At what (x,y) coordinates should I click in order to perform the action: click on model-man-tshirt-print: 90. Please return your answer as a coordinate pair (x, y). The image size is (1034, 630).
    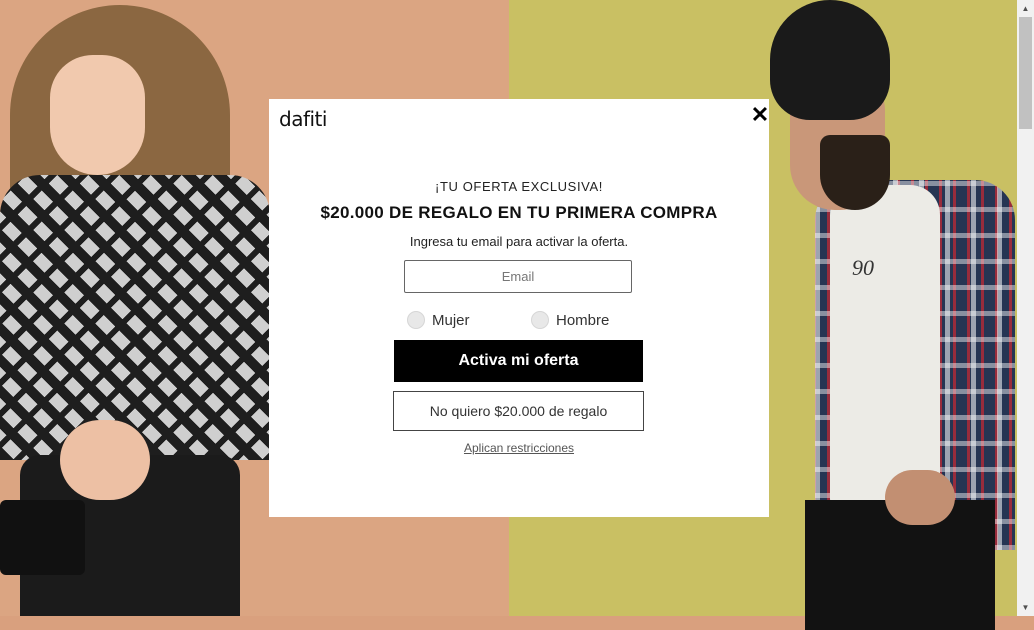
    Looking at the image, I should click on (863, 267).